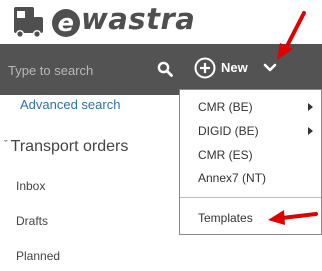 The image size is (322, 271). Describe the element at coordinates (6, 145) in the screenshot. I see `caret-down-icon: ˇ` at that location.